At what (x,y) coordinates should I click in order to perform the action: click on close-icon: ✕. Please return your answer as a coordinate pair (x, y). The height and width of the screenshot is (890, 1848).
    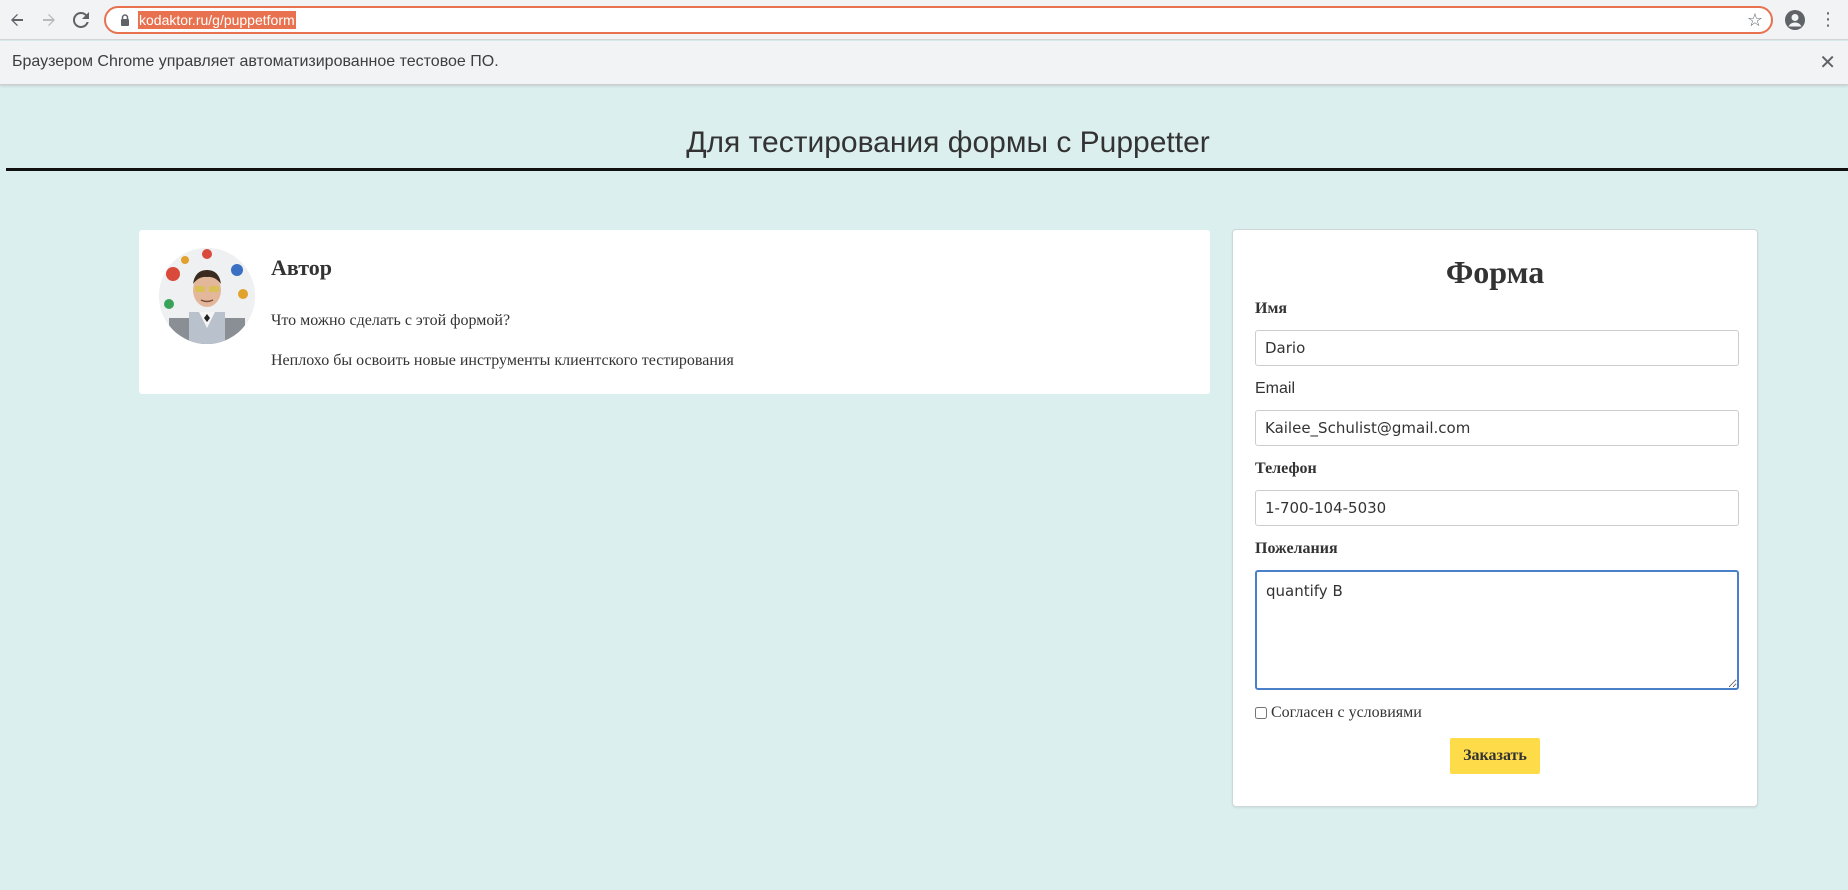
    Looking at the image, I should click on (1827, 62).